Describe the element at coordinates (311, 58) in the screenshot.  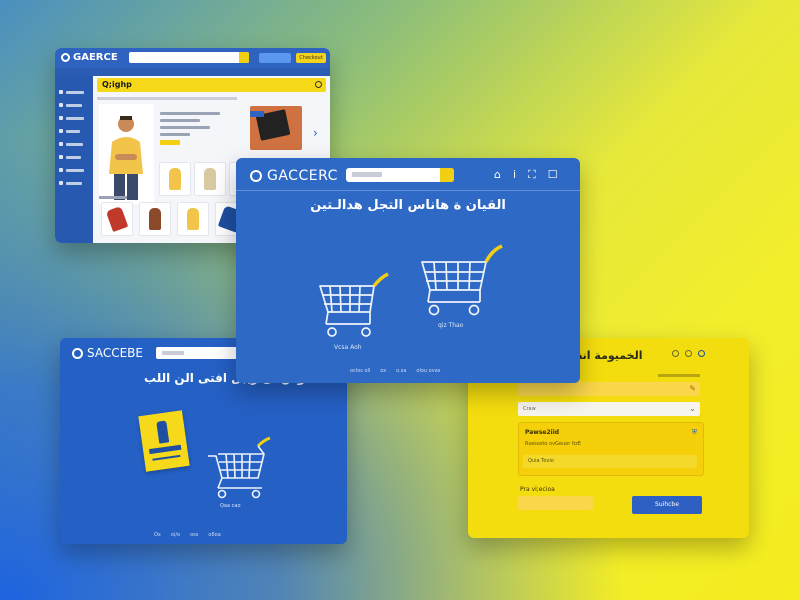
I see `storefront-checkout-button: Checkout` at that location.